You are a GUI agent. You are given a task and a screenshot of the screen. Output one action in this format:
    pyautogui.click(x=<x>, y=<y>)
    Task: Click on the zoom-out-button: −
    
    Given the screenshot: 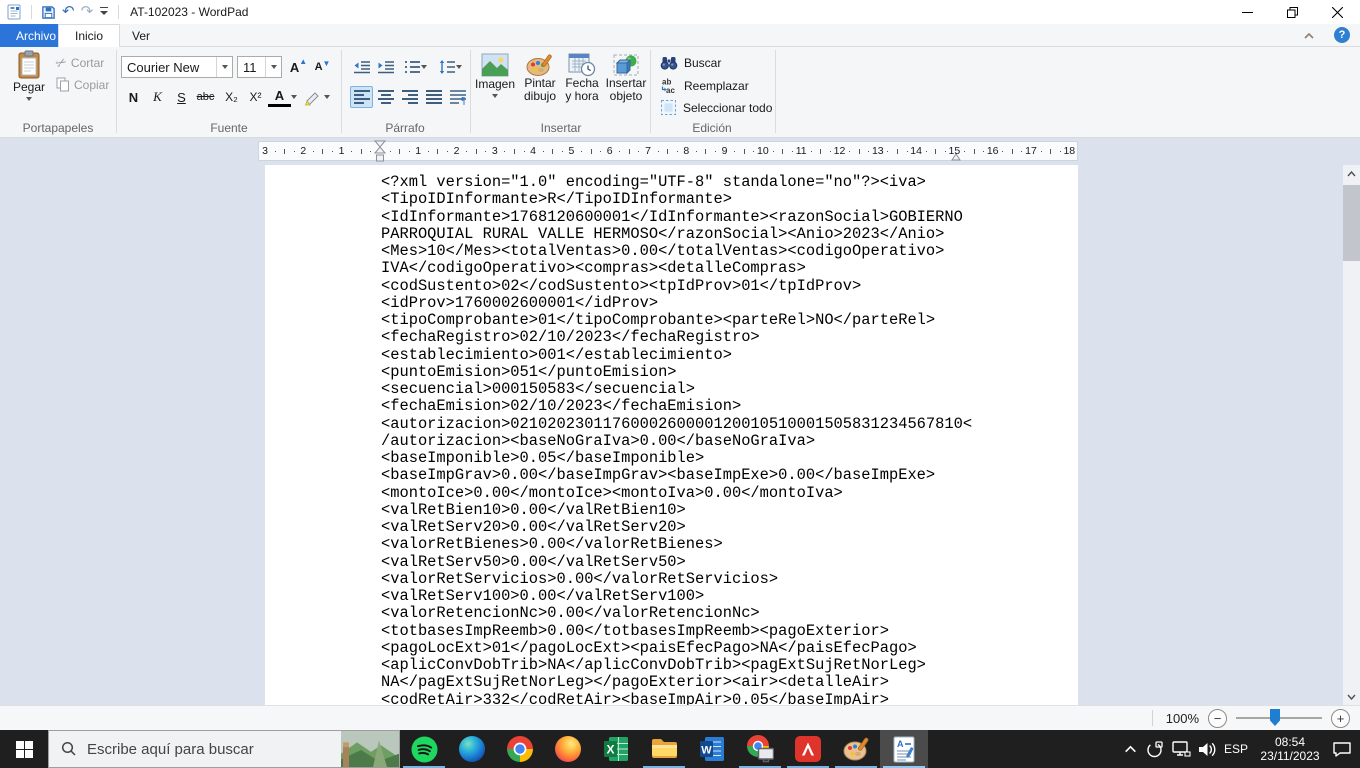 What is the action you would take?
    pyautogui.click(x=1217, y=718)
    